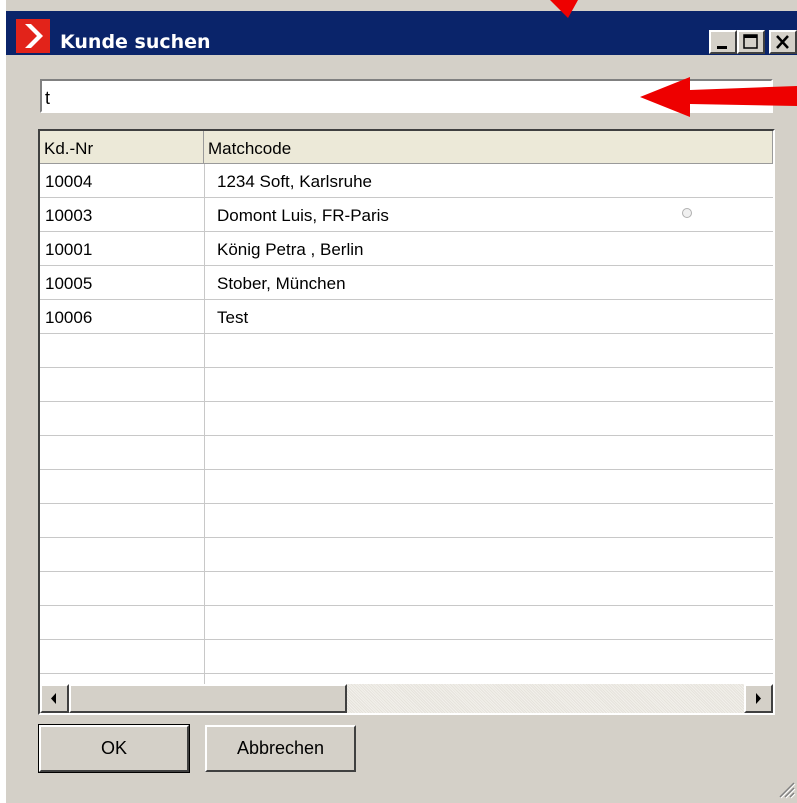 This screenshot has width=797, height=803. I want to click on maximize-button, so click(751, 42).